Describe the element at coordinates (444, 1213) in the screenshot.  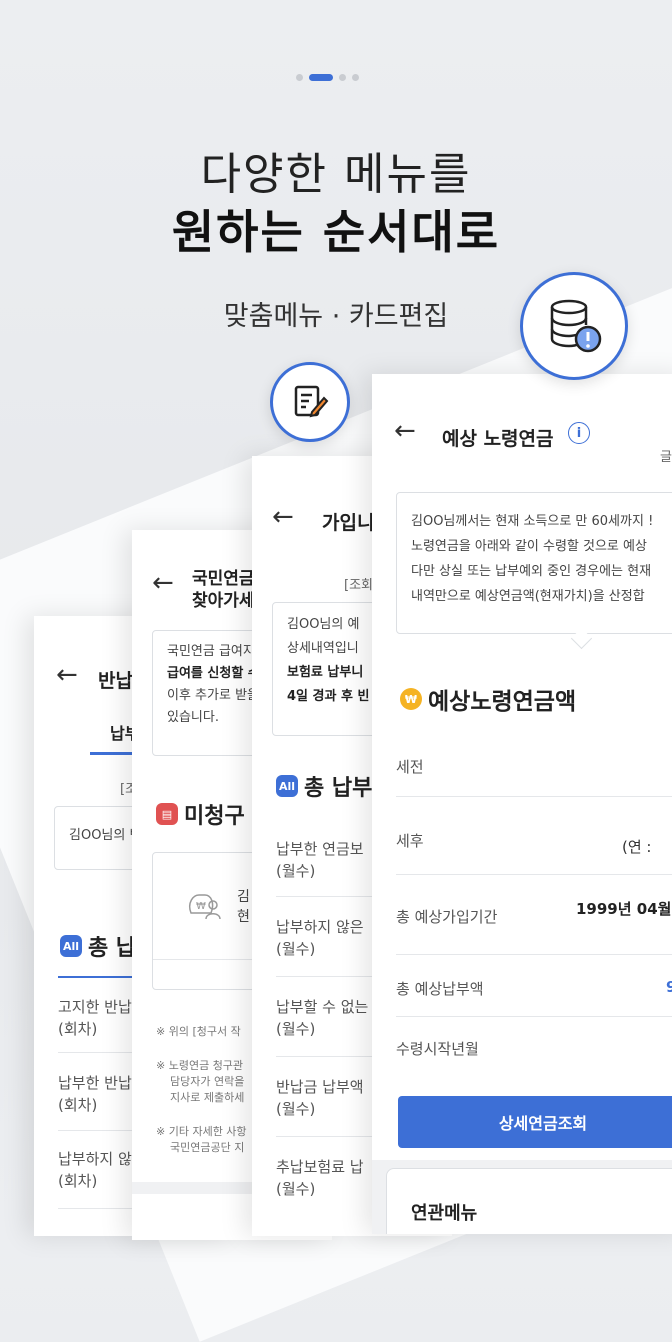
I see `related-menu-title: 연관메뉴` at that location.